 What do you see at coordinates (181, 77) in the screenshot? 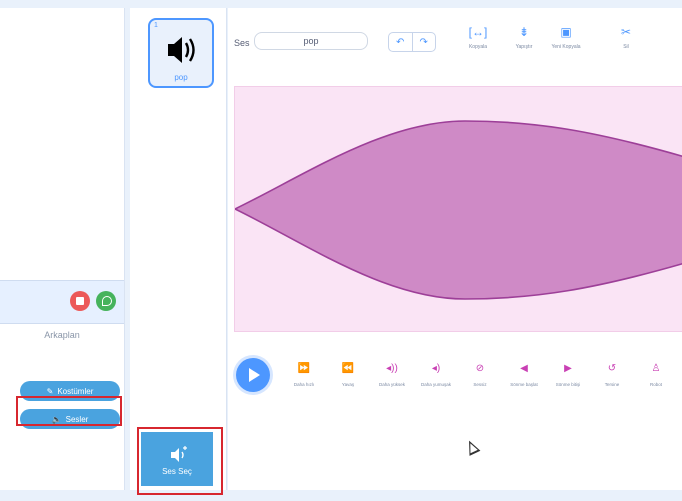
I see `sound-tile-name: pop` at bounding box center [181, 77].